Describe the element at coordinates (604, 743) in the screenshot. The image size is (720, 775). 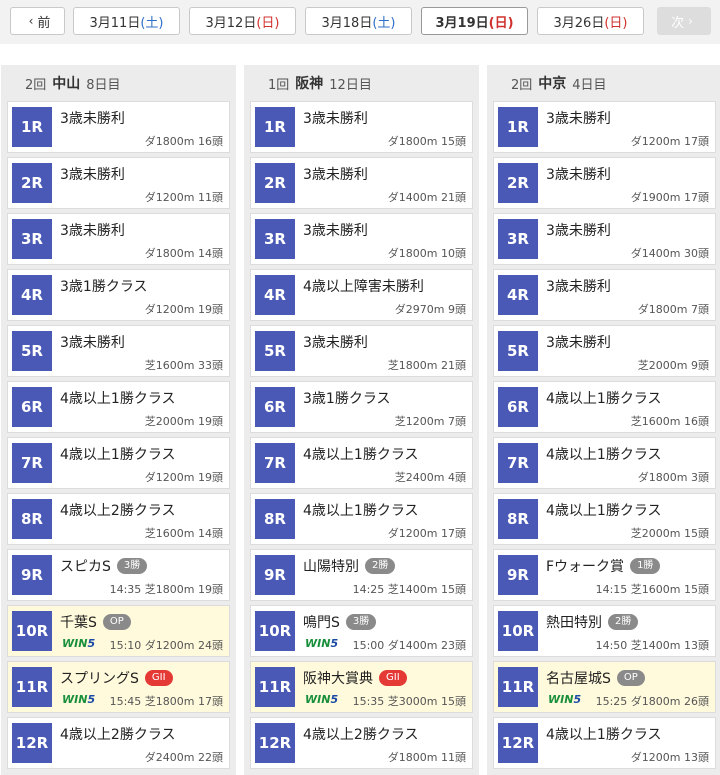
I see `race-card: 12R 4歳以上1勝クラス ダ1200m 13頭` at that location.